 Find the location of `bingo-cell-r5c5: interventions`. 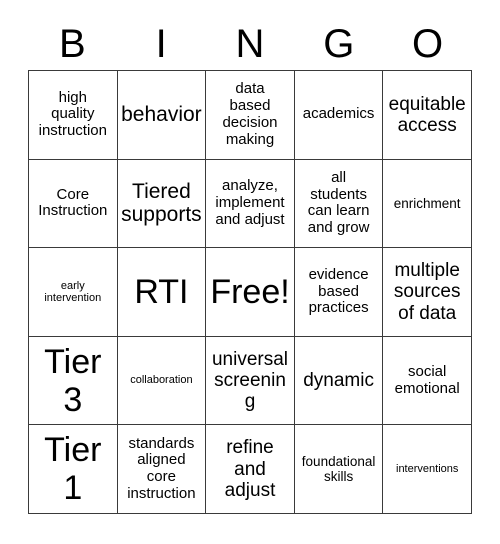

bingo-cell-r5c5: interventions is located at coordinates (427, 469).